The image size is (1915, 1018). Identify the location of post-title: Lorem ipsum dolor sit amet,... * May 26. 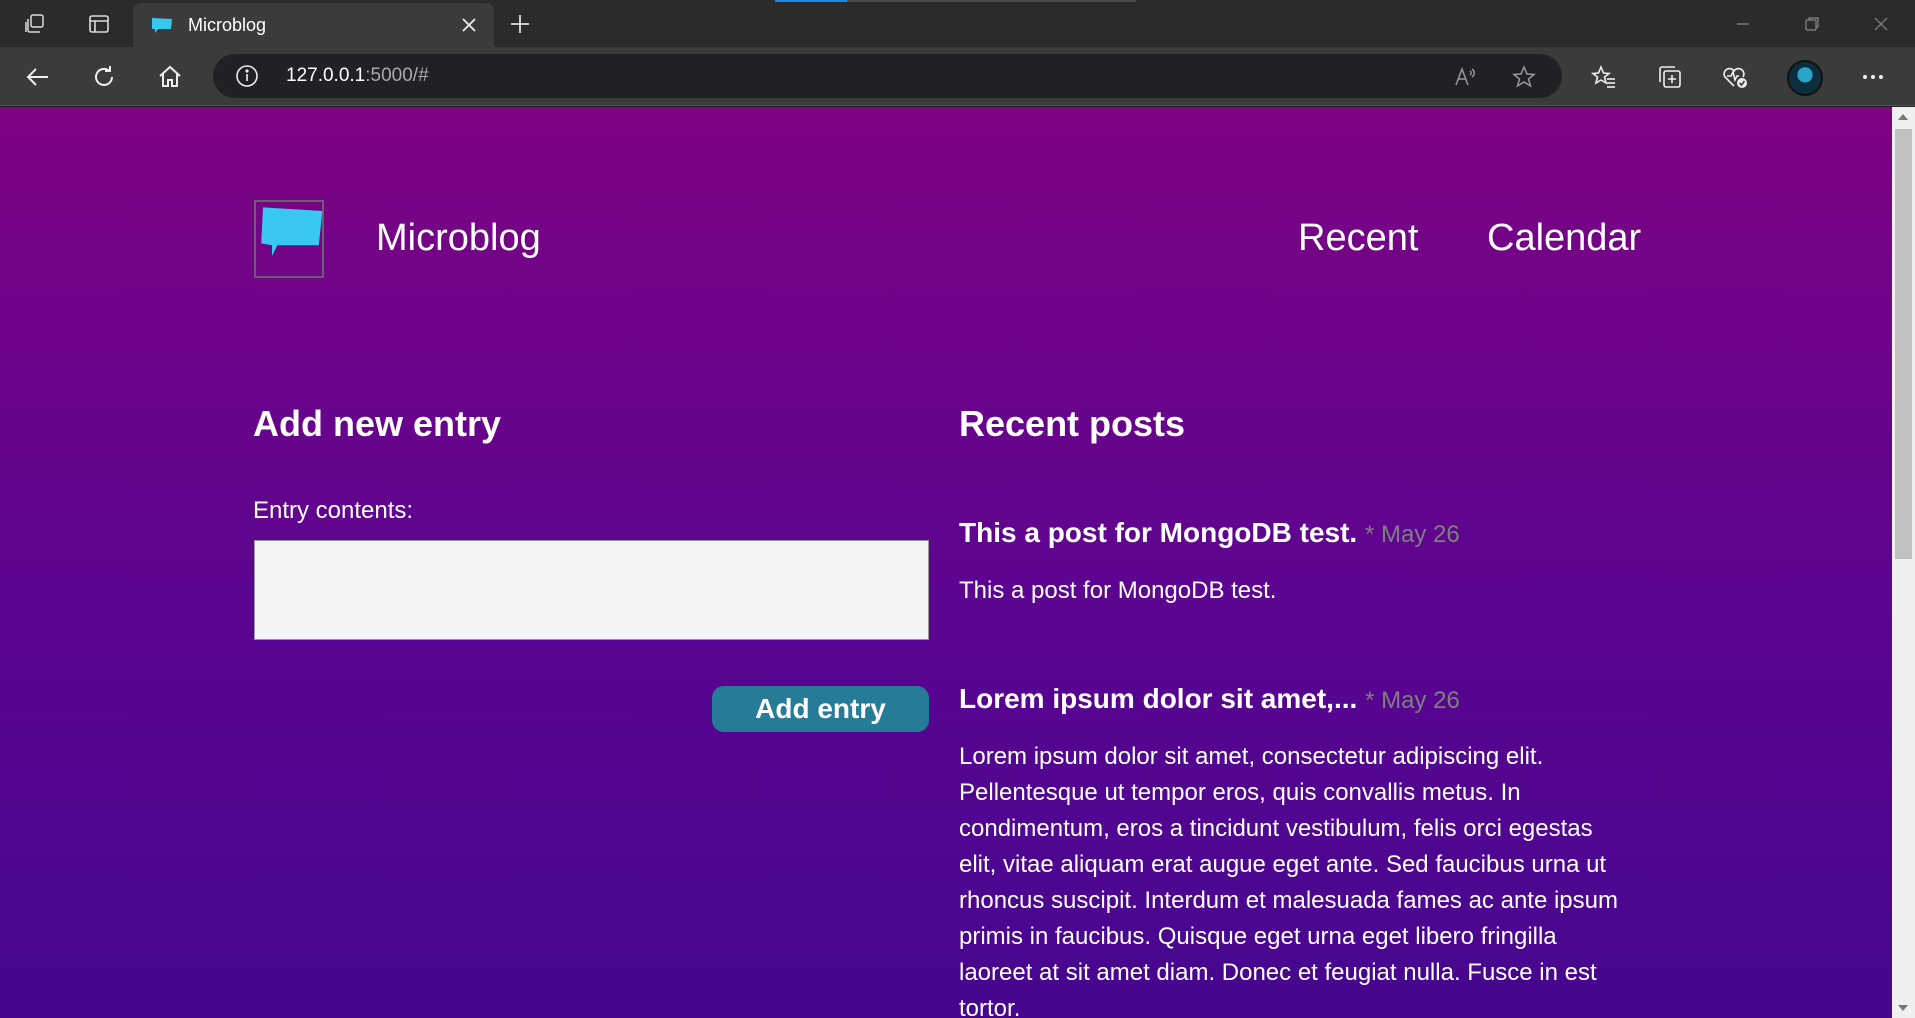
(1209, 699).